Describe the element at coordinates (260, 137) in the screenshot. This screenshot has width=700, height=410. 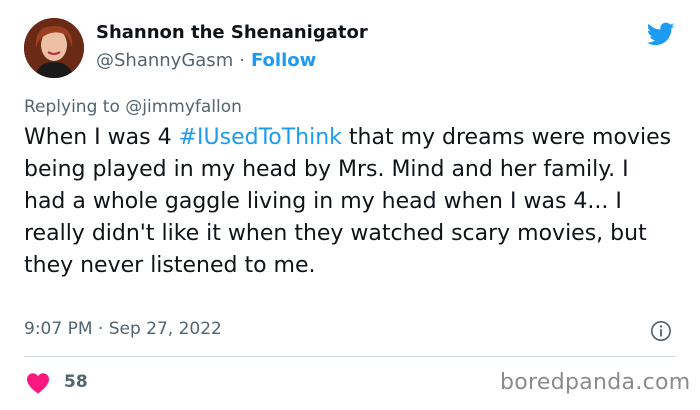
I see `hashtag-link: #IUsedToThink` at that location.